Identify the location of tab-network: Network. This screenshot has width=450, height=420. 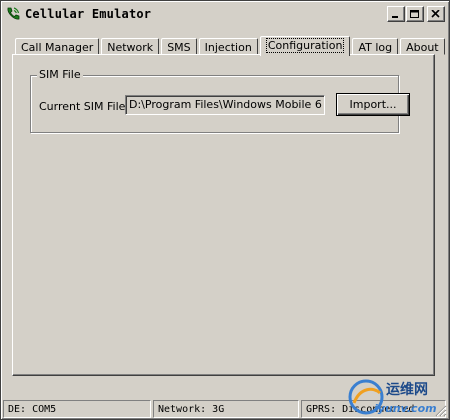
(130, 46).